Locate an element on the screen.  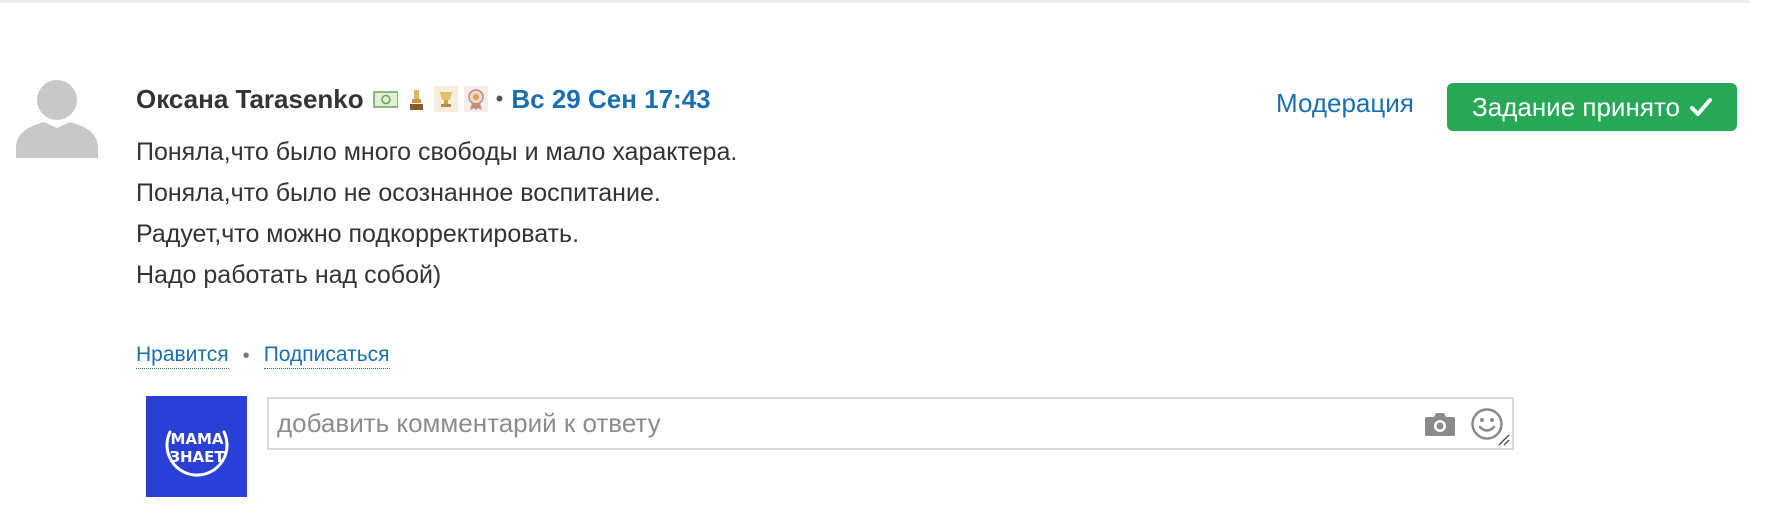
author-name: Оксана Tarasenko is located at coordinates (250, 99).